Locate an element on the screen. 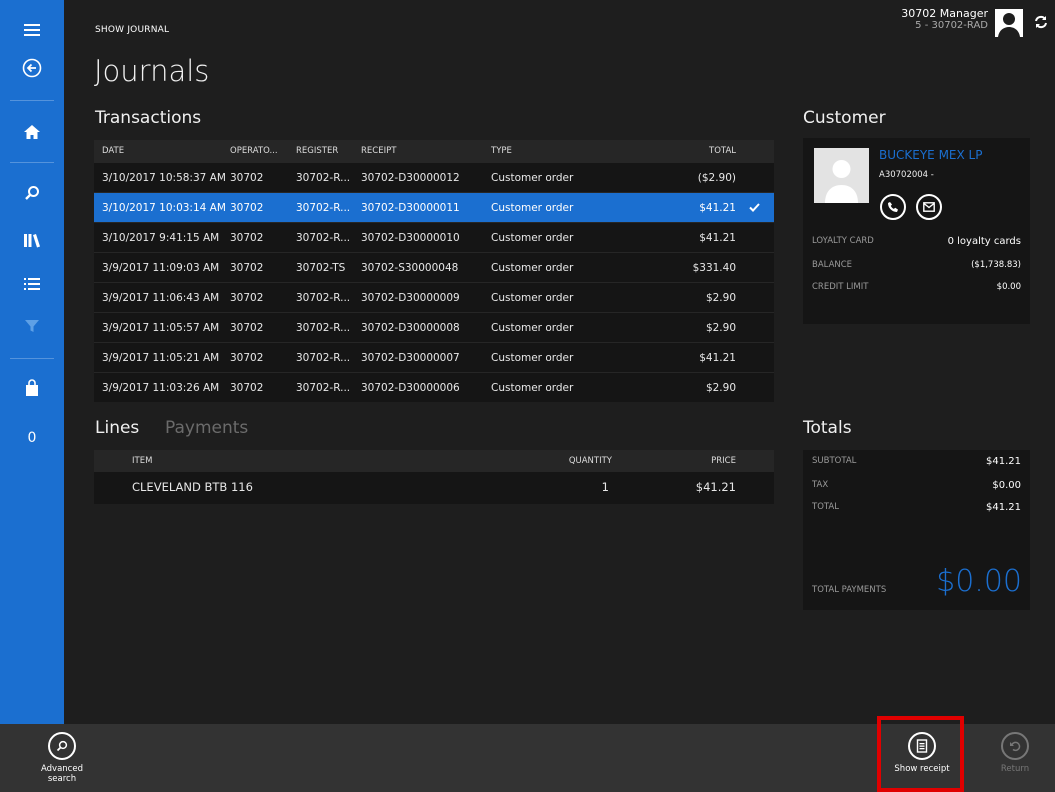 The width and height of the screenshot is (1055, 792). cart-count: 0 is located at coordinates (32, 438).